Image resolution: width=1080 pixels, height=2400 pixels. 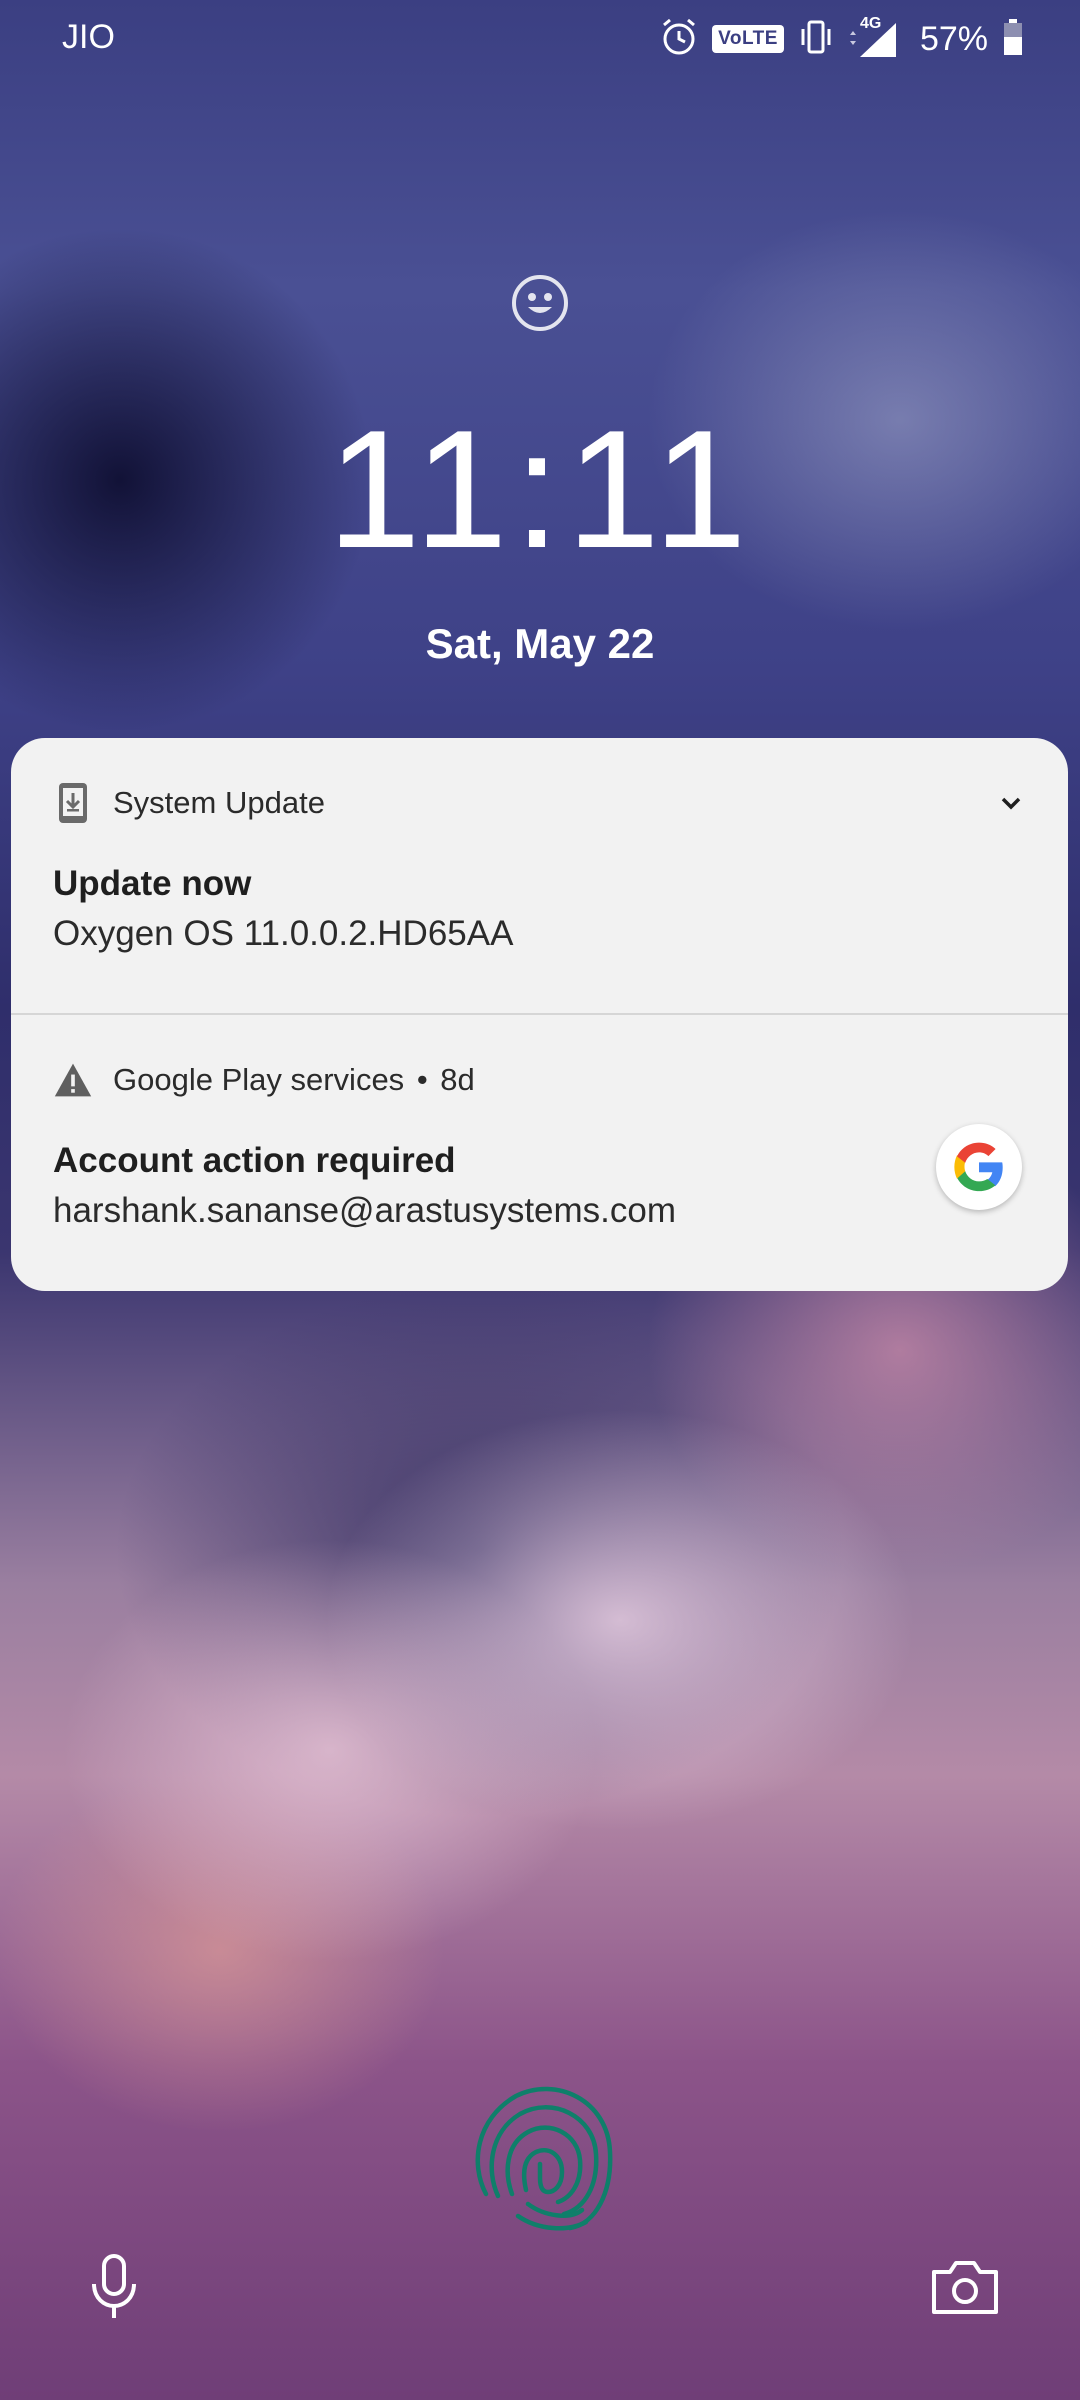 I want to click on vibrate-icon, so click(x=816, y=39).